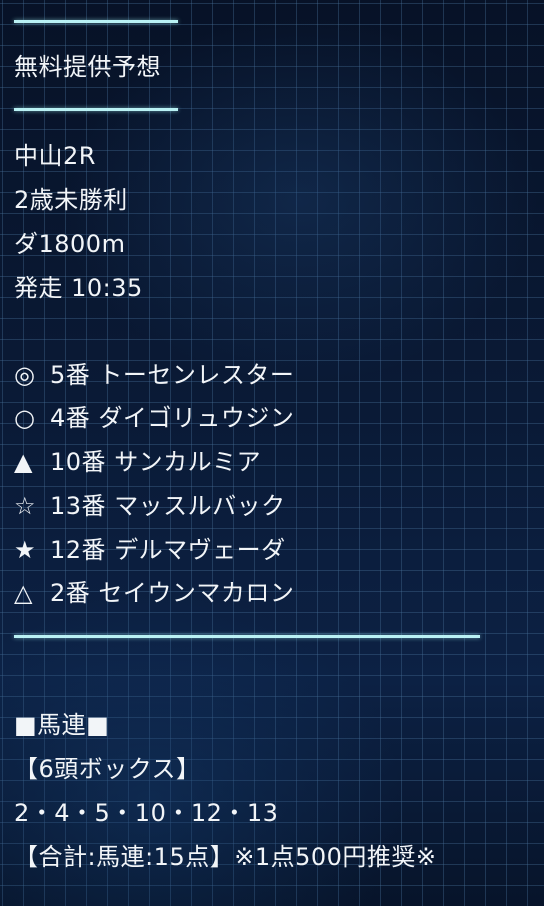 This screenshot has width=544, height=906. Describe the element at coordinates (25, 375) in the screenshot. I see `double-circle-mark: ◎` at that location.